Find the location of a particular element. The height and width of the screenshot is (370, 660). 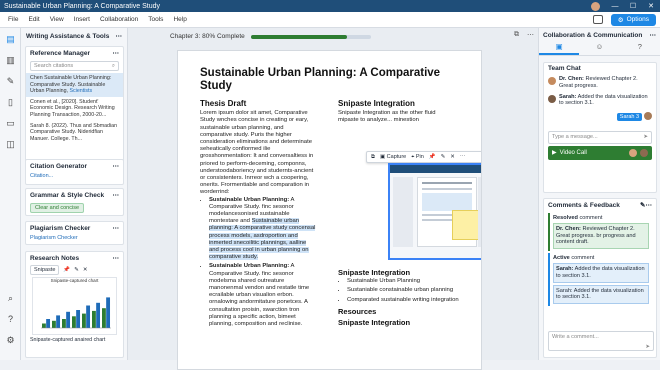

help-icon: ? is located at coordinates (10, 319).